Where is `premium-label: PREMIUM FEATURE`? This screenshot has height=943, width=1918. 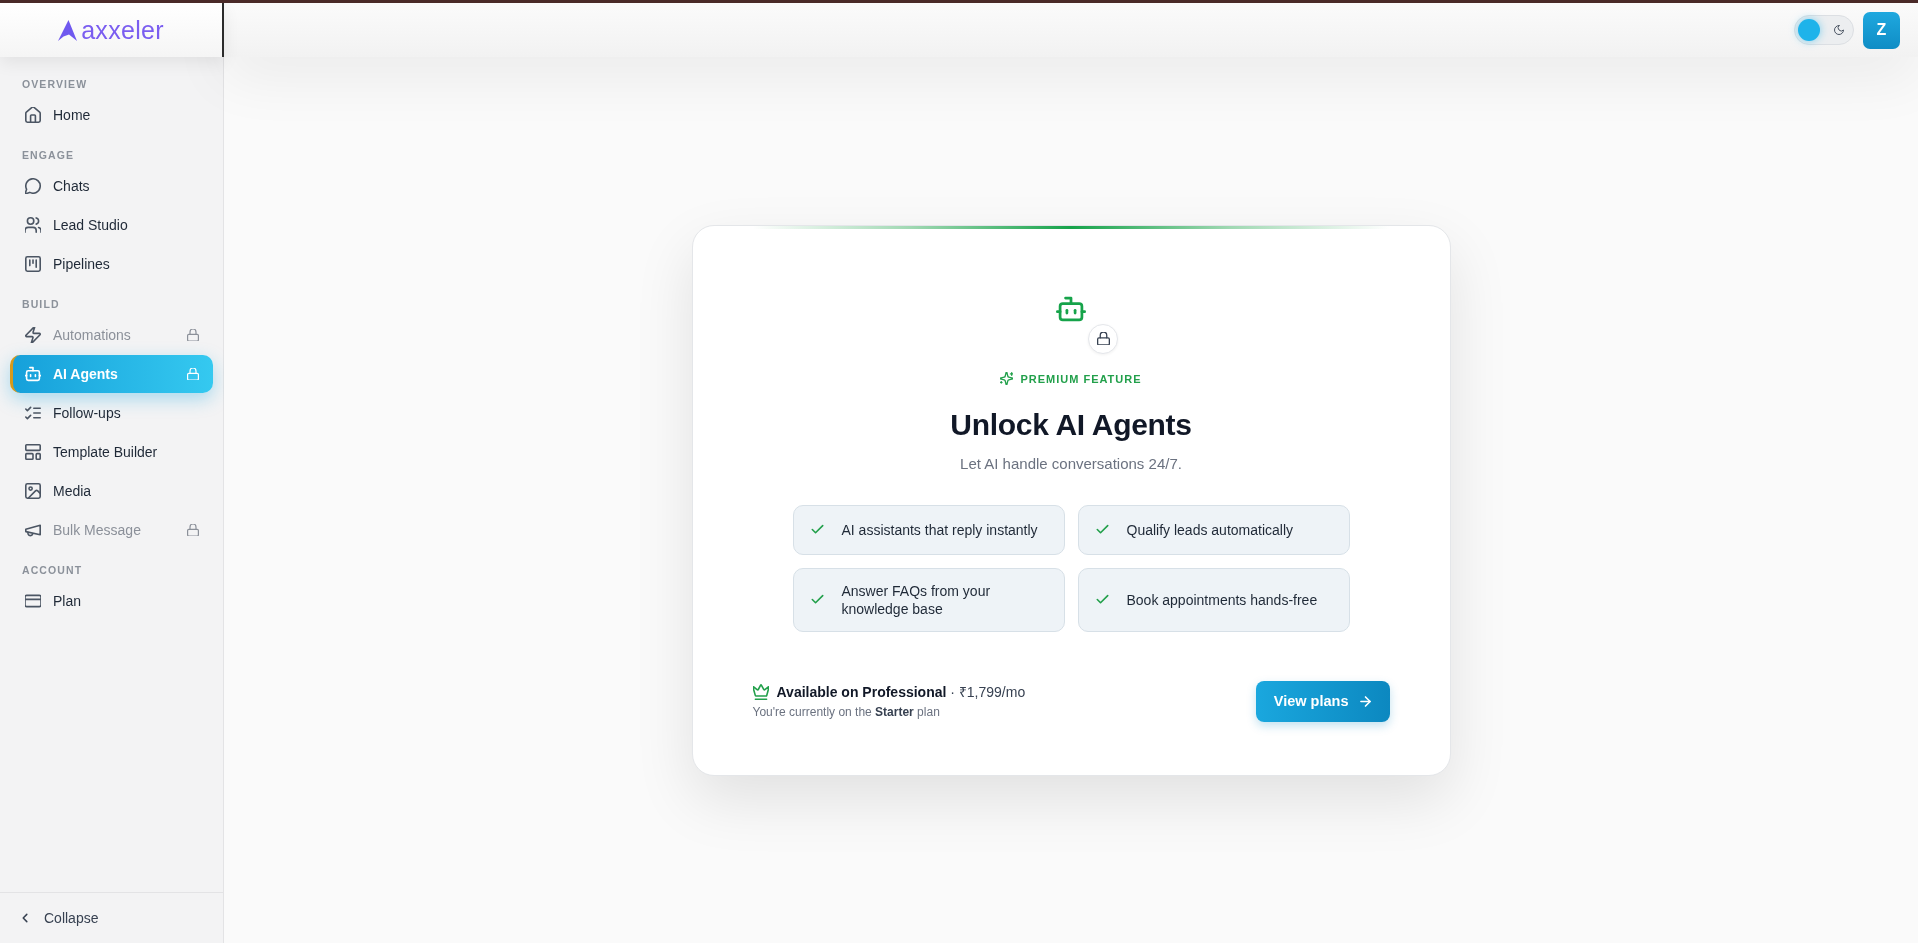 premium-label: PREMIUM FEATURE is located at coordinates (1081, 378).